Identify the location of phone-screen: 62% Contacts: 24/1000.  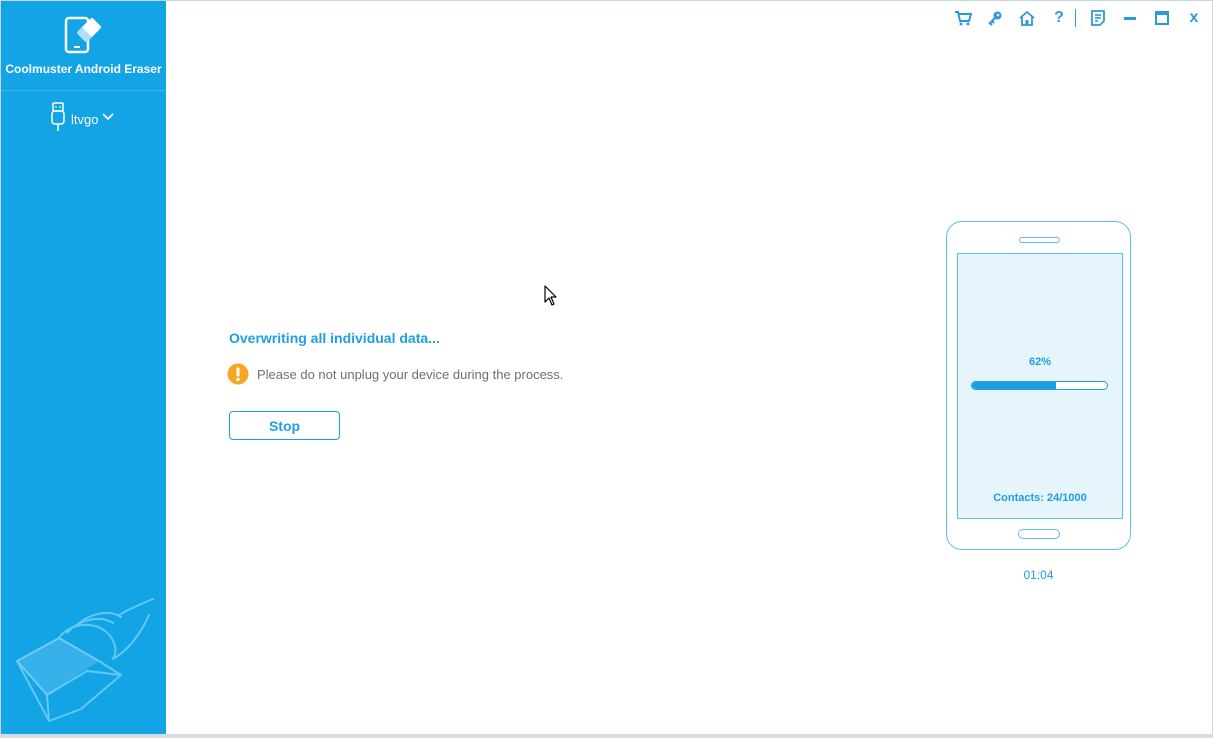
(1040, 386).